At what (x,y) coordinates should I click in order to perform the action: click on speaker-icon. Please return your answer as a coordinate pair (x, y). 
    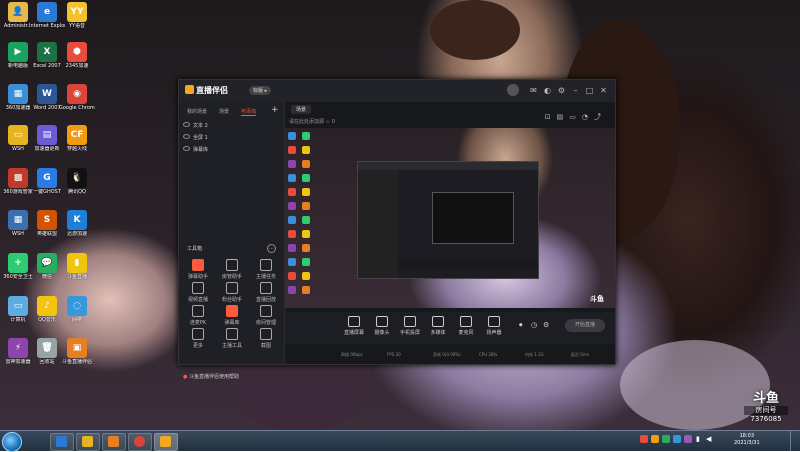
    Looking at the image, I should click on (494, 321).